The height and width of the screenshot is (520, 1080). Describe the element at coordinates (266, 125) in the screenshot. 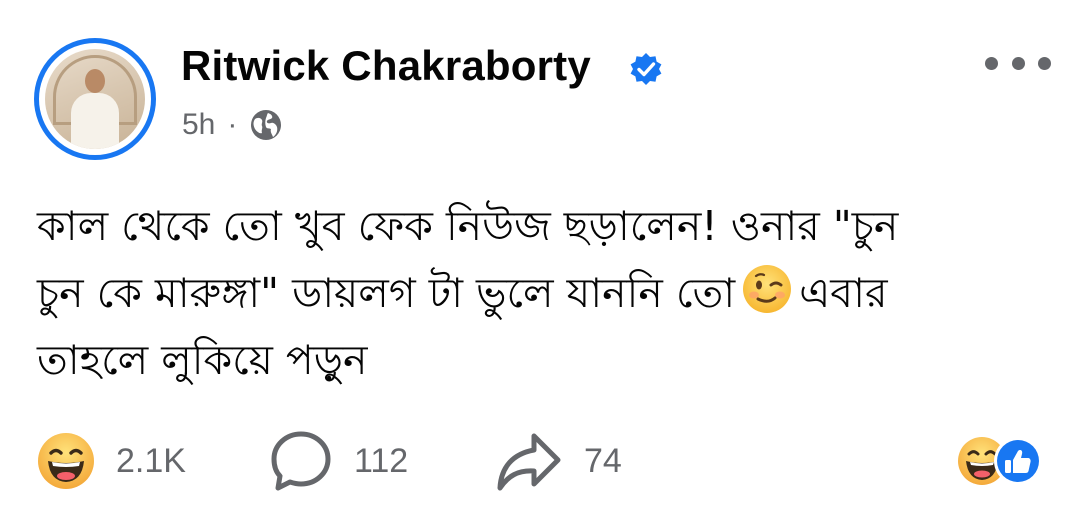

I see `globe-icon` at that location.